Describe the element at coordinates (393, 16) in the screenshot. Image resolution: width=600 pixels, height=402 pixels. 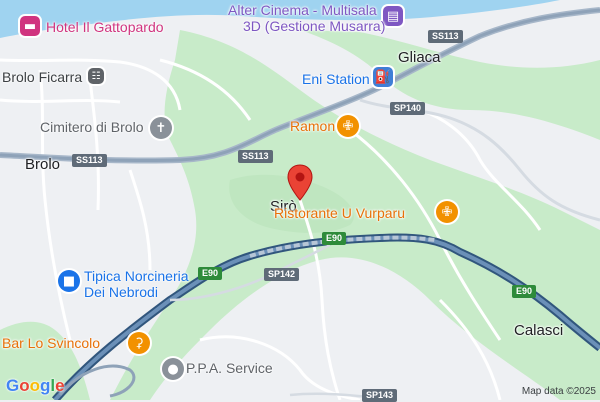
I see `cinema-icon: ▤` at that location.